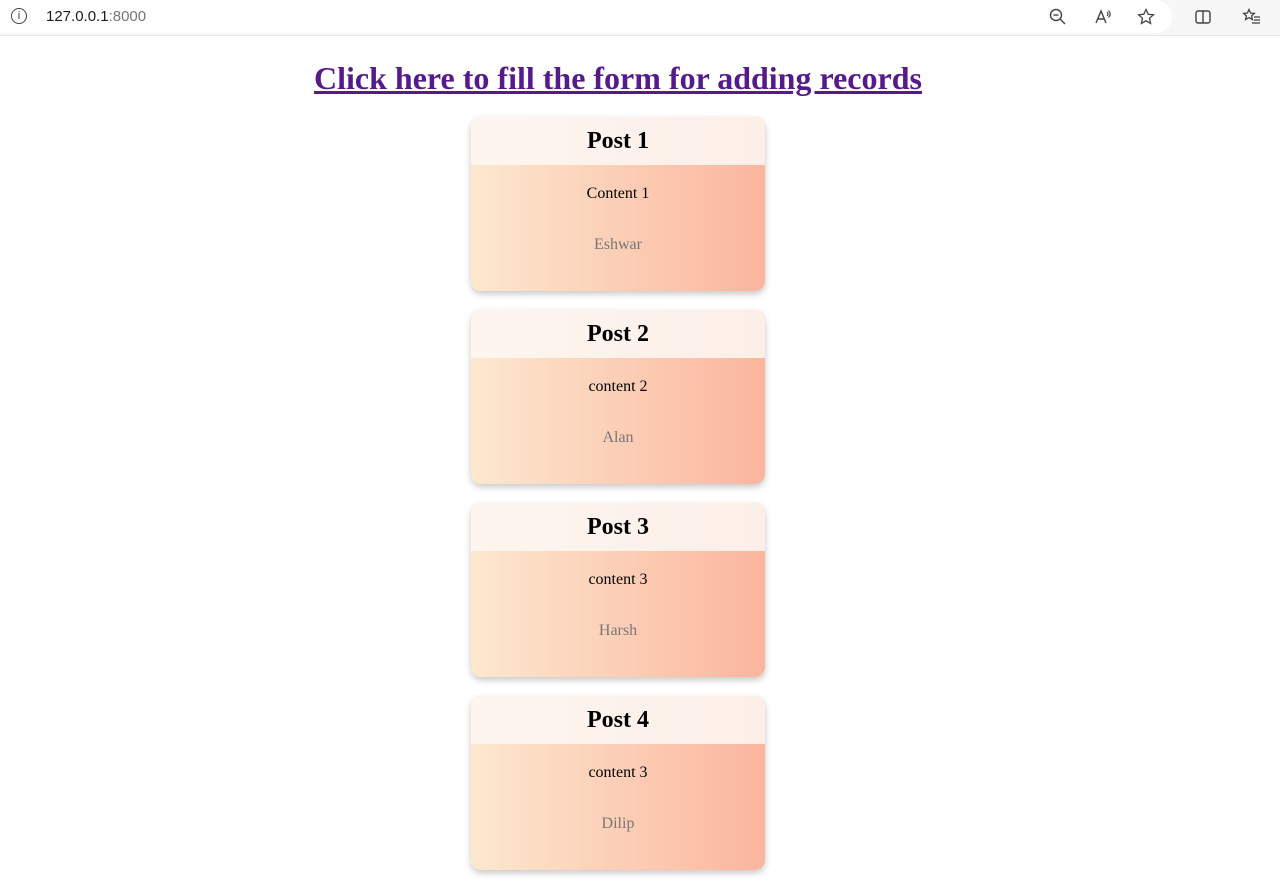  Describe the element at coordinates (1203, 17) in the screenshot. I see `split-screen-icon` at that location.